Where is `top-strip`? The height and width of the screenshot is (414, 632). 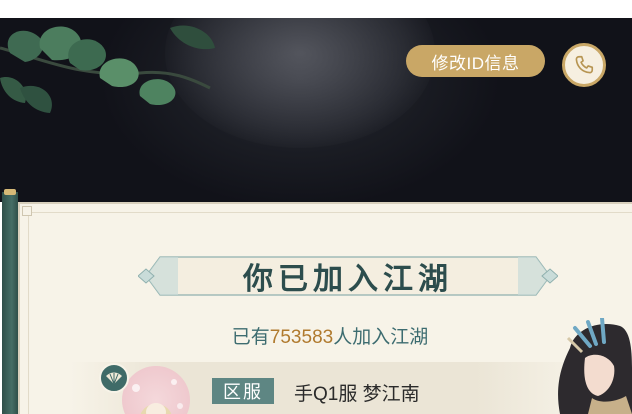 top-strip is located at coordinates (316, 9).